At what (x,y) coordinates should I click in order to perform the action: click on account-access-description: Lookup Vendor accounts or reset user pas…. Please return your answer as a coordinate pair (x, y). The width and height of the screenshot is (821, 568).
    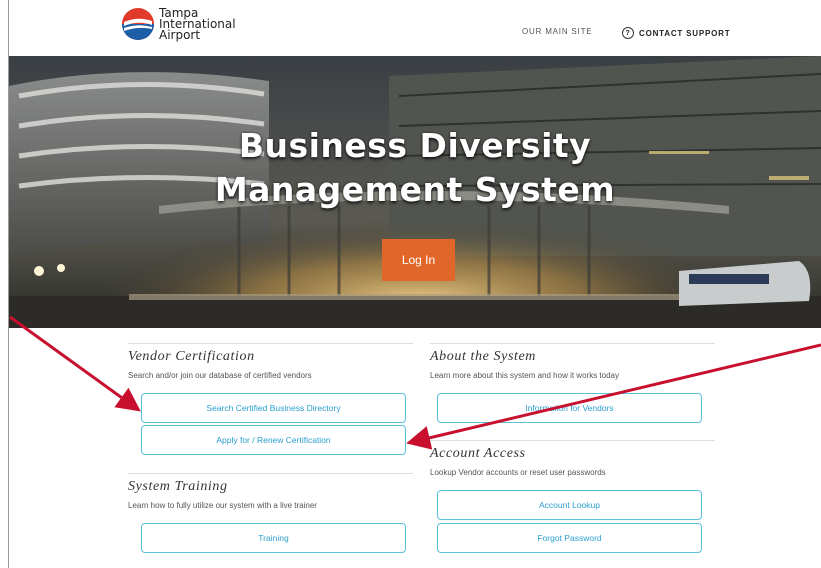
    Looking at the image, I should click on (518, 472).